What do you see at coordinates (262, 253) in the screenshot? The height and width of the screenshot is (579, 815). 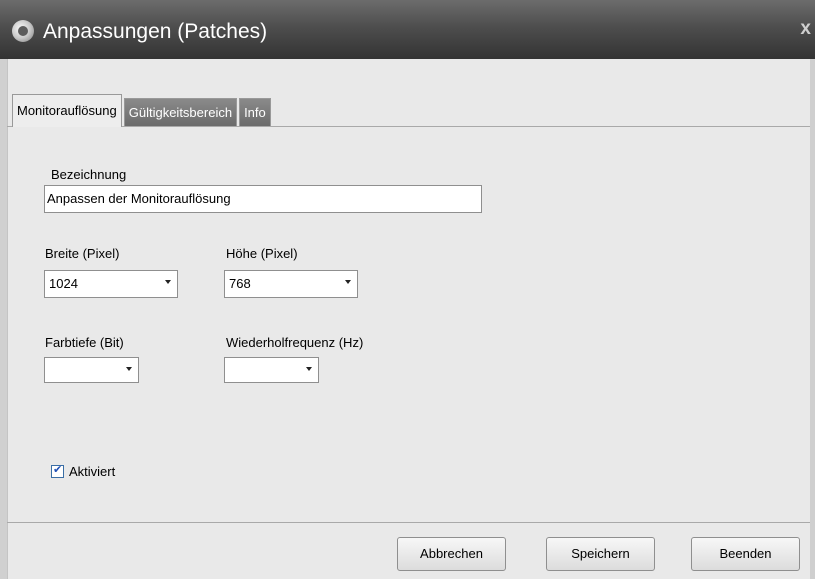 I see `hoehe-label: Höhe (Pixel)` at bounding box center [262, 253].